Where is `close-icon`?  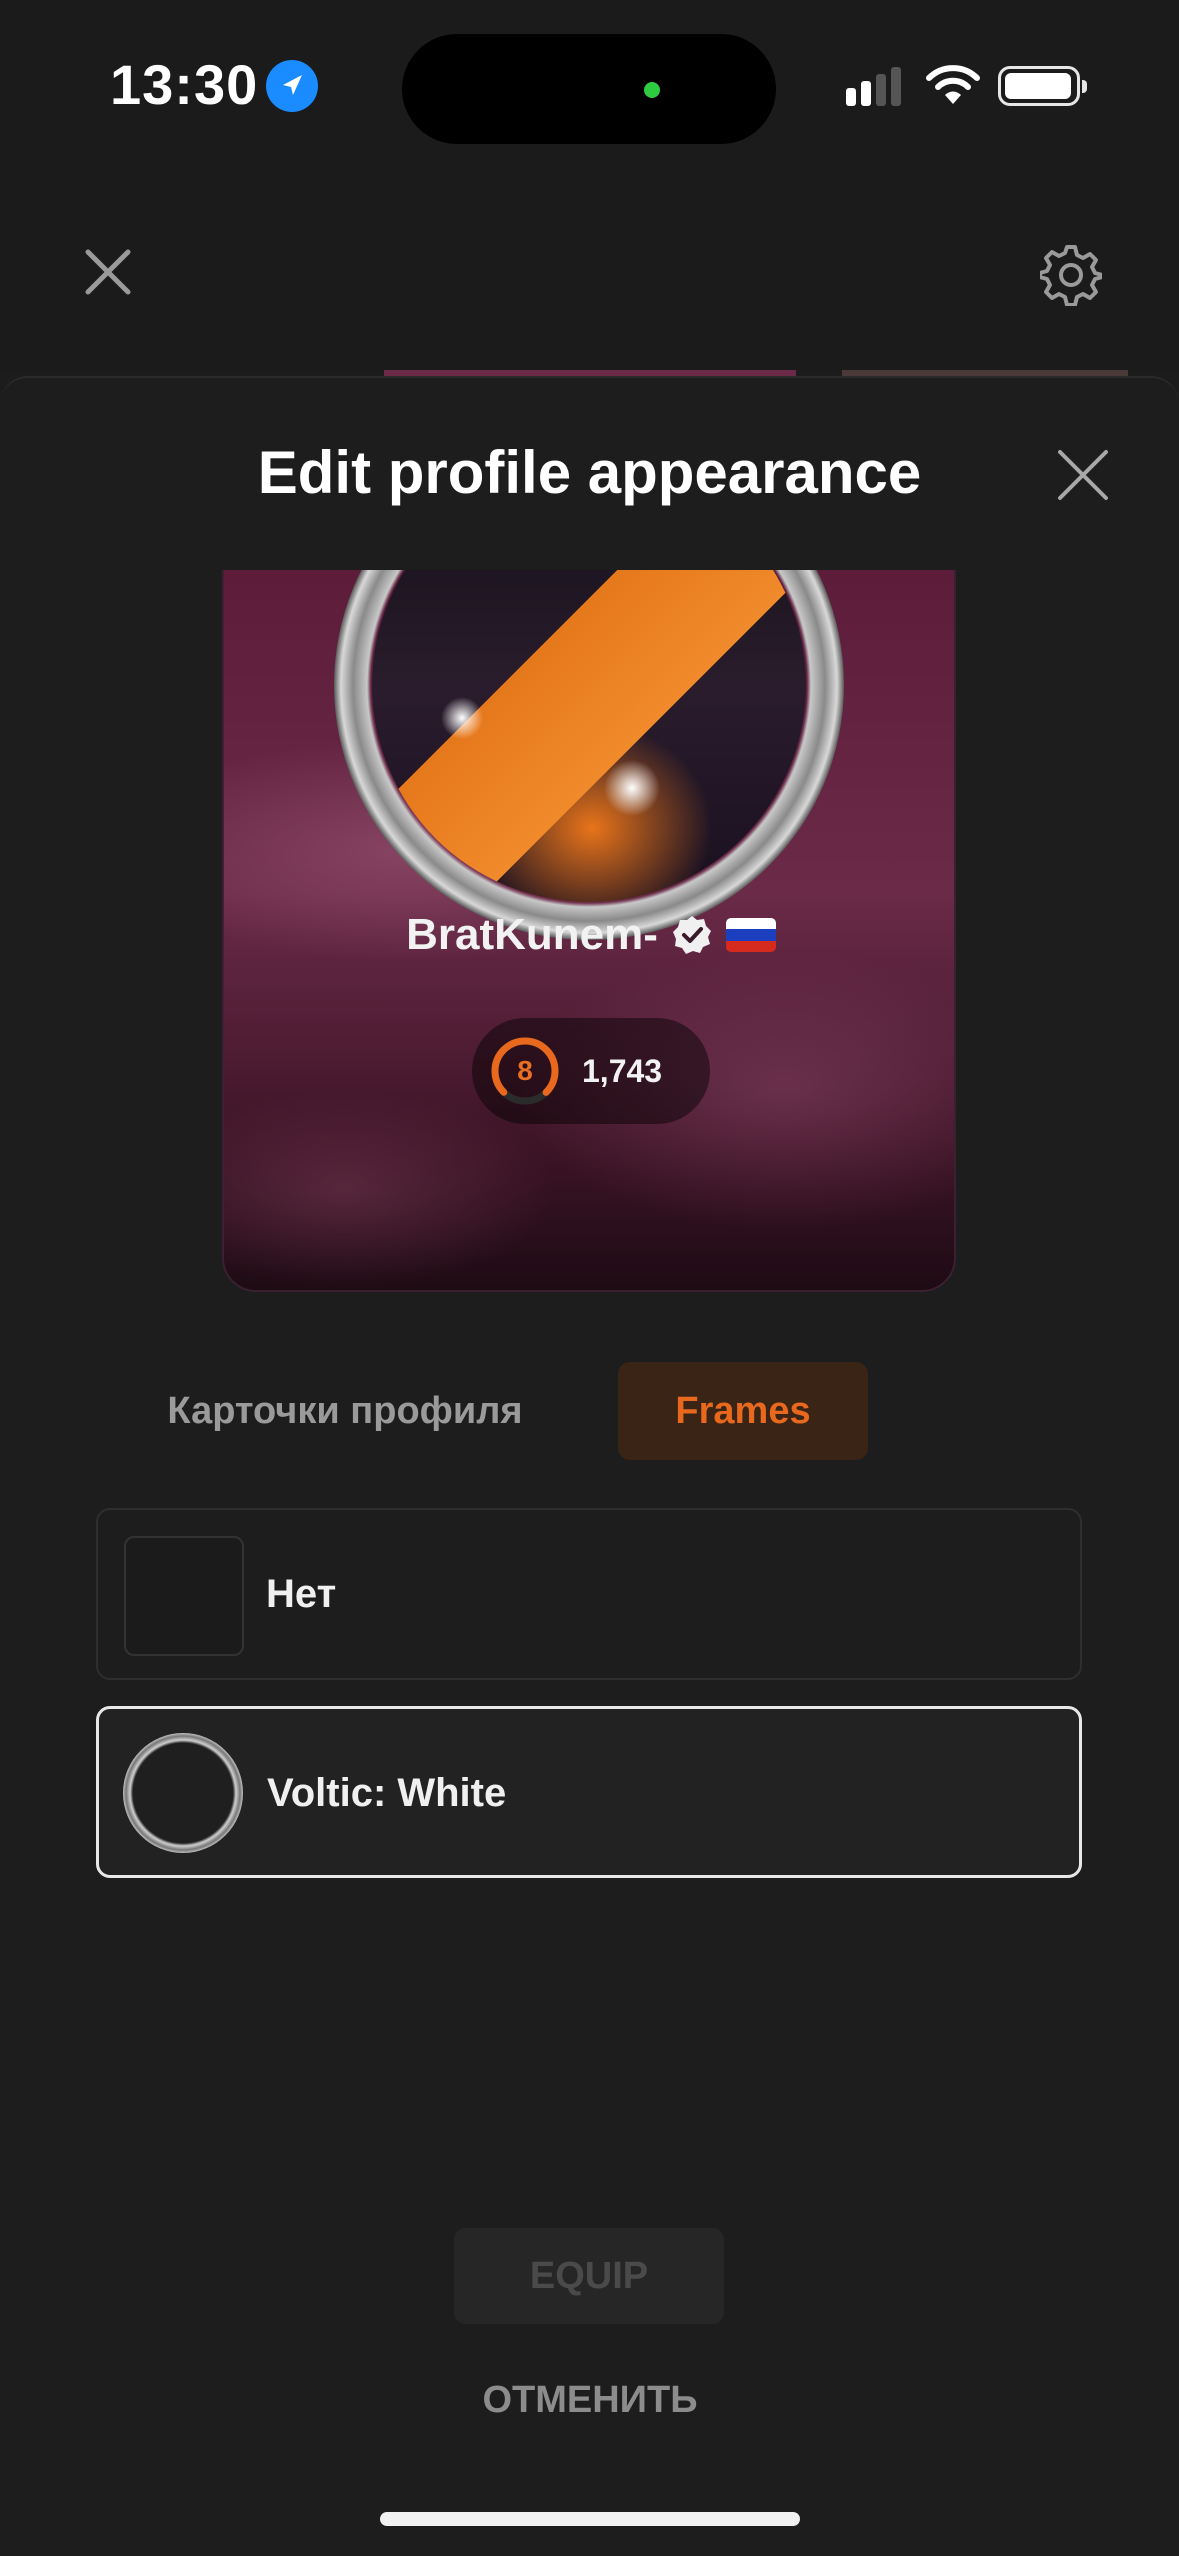
close-icon is located at coordinates (108, 272).